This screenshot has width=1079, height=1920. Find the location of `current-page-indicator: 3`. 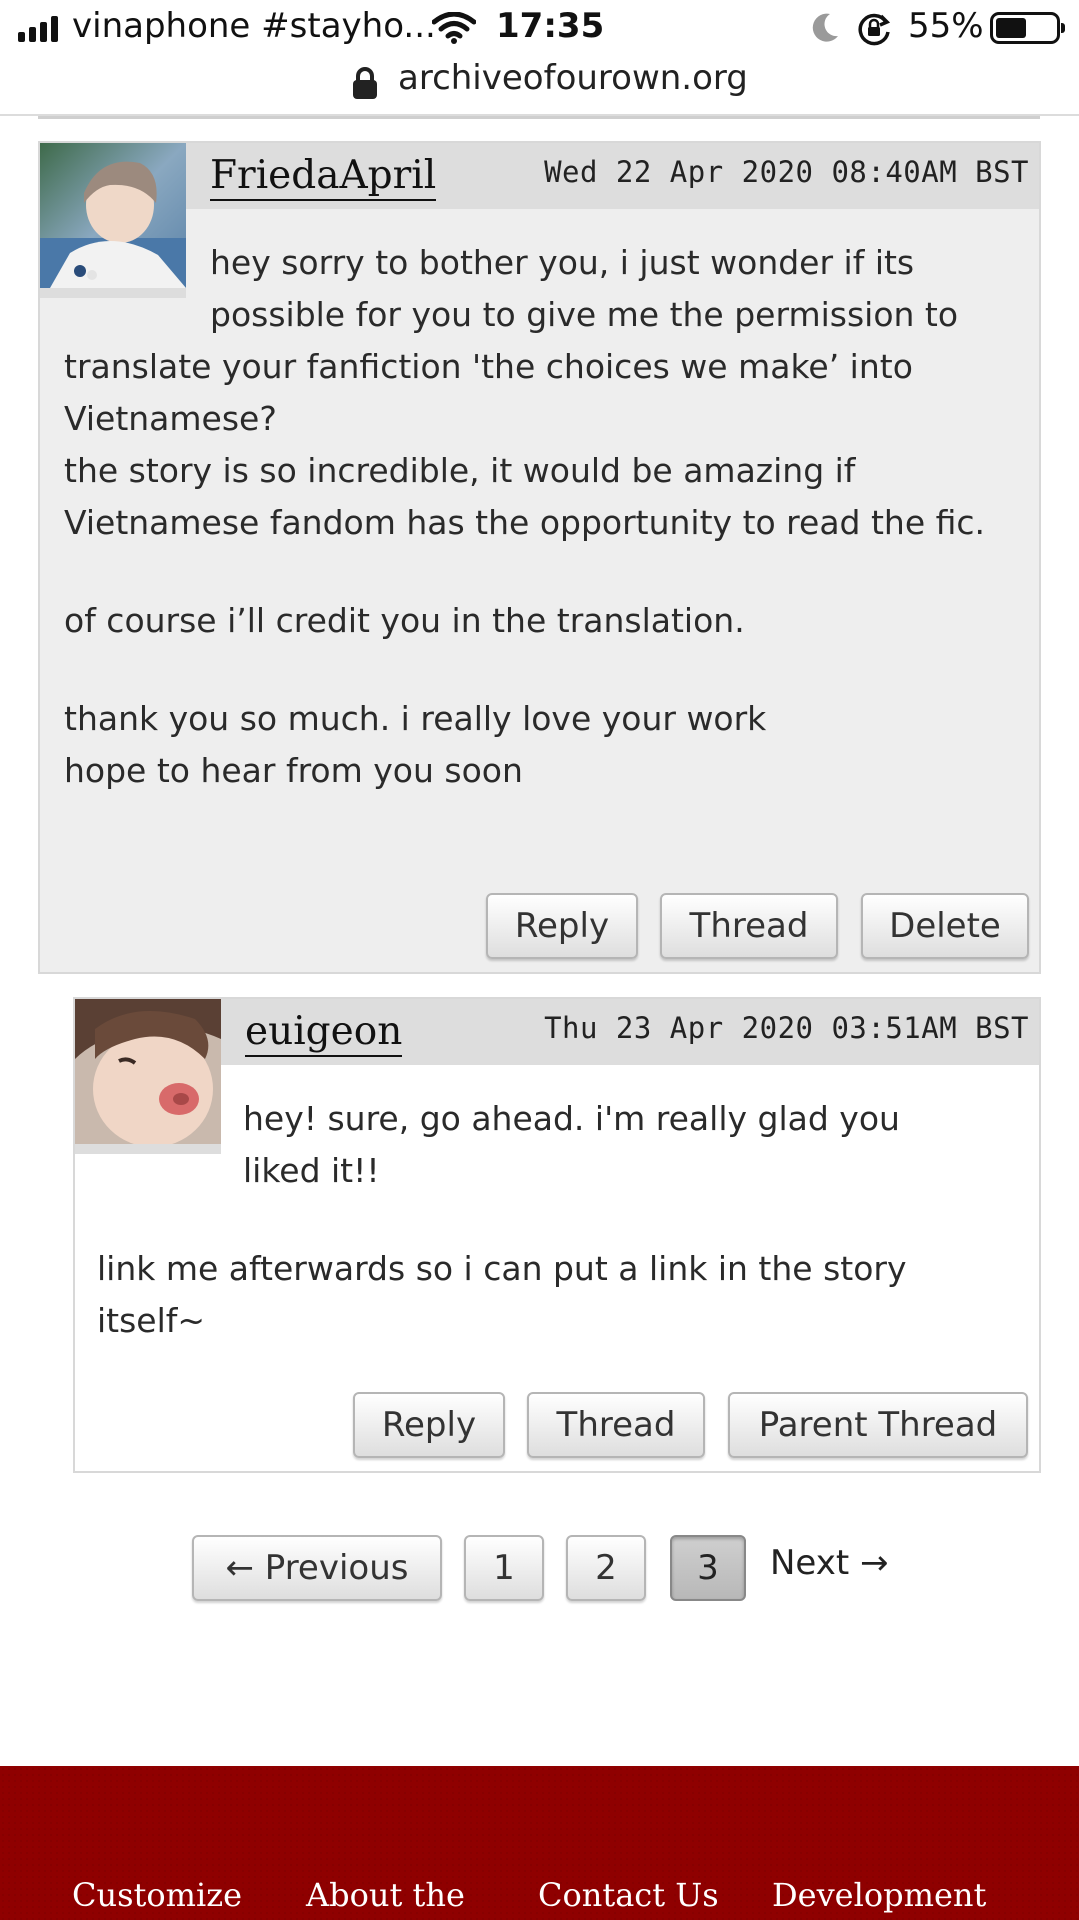

current-page-indicator: 3 is located at coordinates (708, 1568).